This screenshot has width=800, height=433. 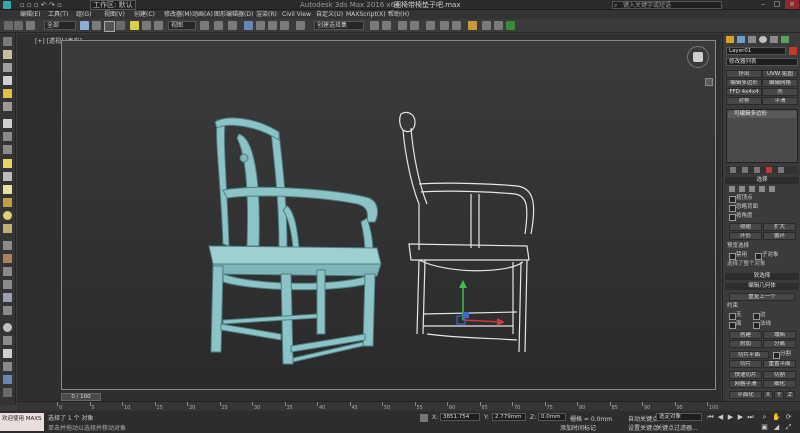 What do you see at coordinates (18, 25) in the screenshot?
I see `redo-icon` at bounding box center [18, 25].